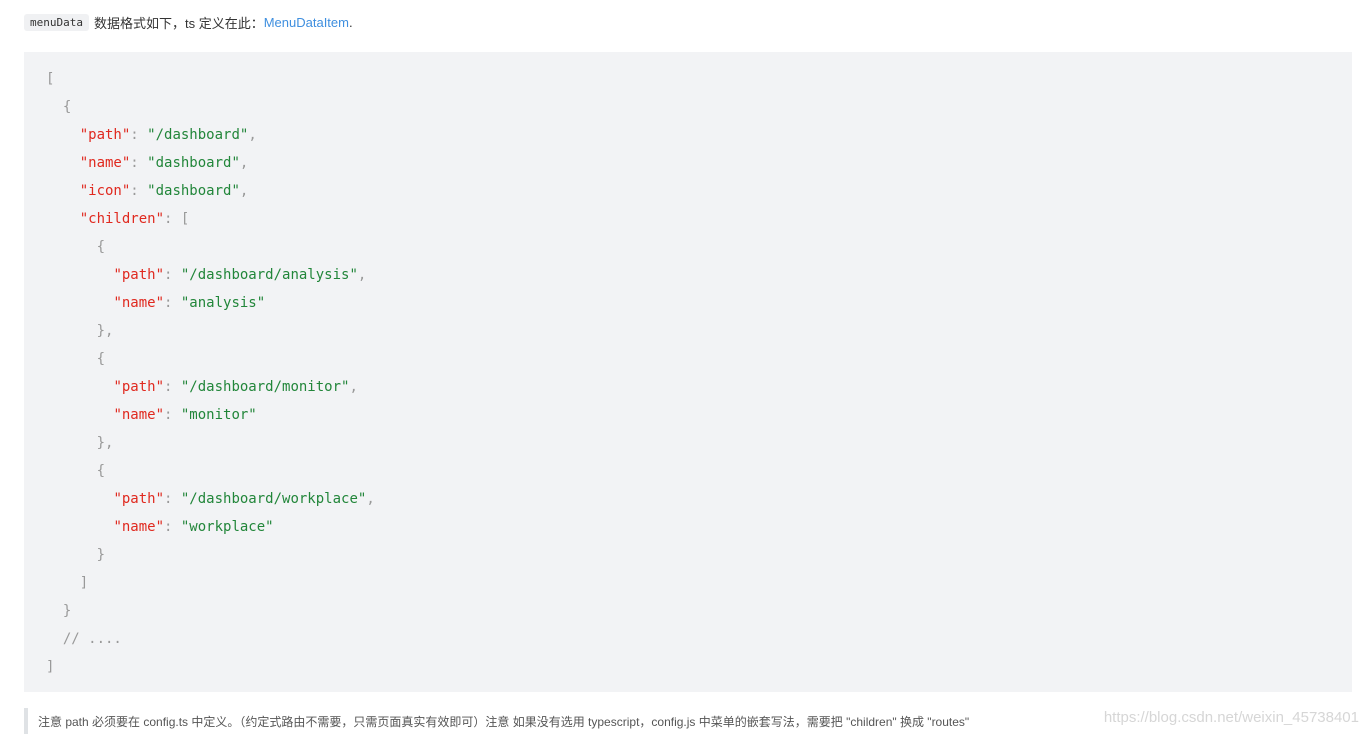 The width and height of the screenshot is (1365, 738). Describe the element at coordinates (122, 219) in the screenshot. I see `code-token-json-key: "children"` at that location.